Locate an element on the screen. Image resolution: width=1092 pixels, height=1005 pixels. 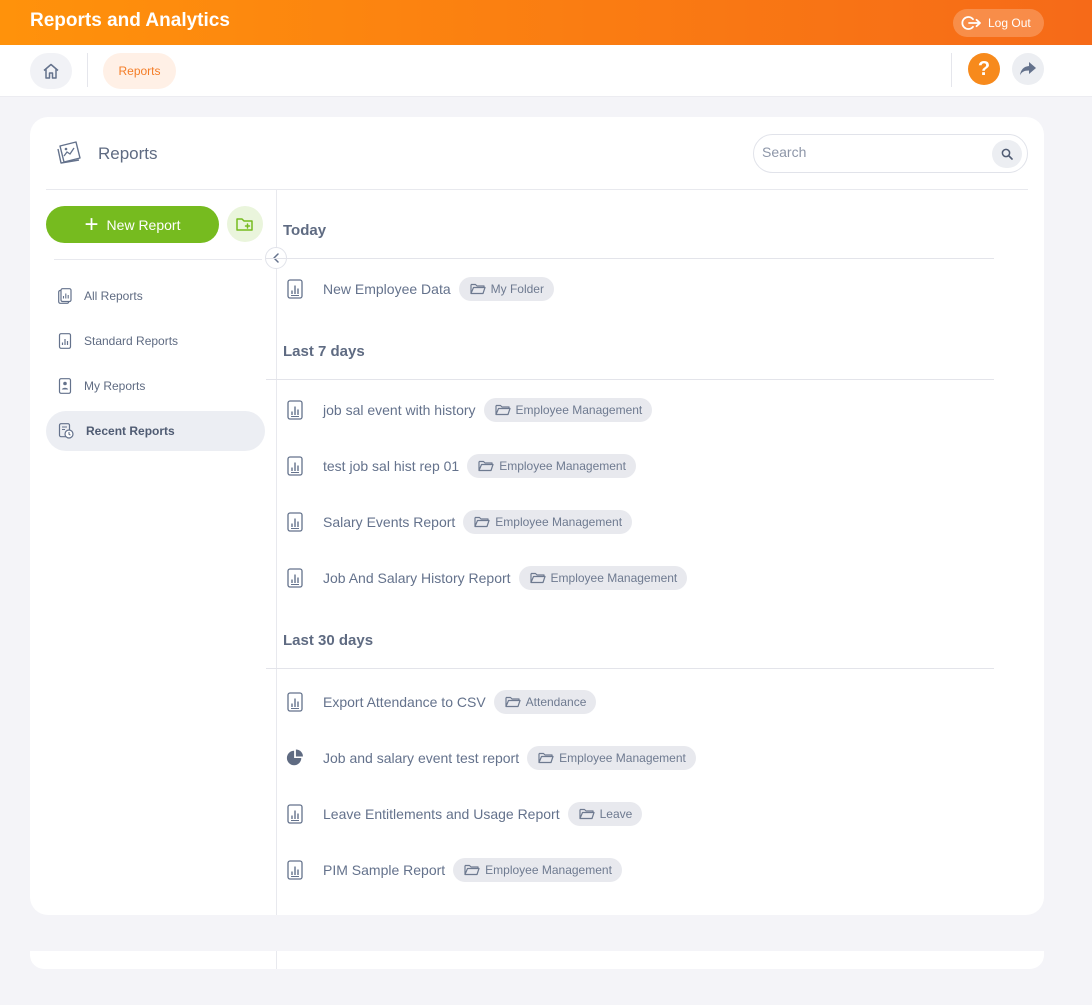
report-name: Job And Salary History Report is located at coordinates (417, 578).